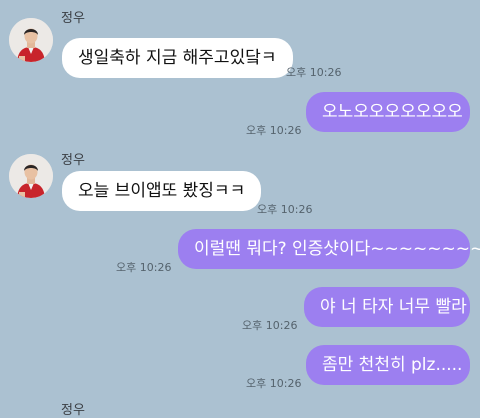 The height and width of the screenshot is (418, 480). I want to click on message-bubble-outgoing: 오노오오오오오오오, so click(388, 112).